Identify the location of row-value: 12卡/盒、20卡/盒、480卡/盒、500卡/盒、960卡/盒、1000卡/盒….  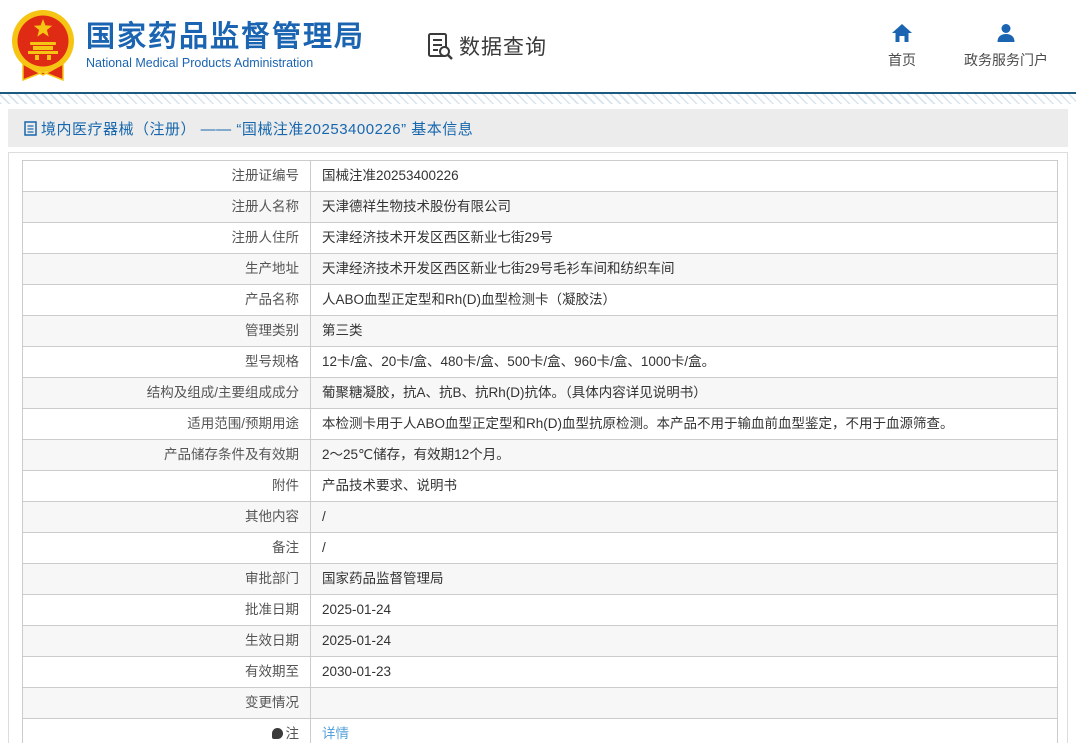
(684, 362).